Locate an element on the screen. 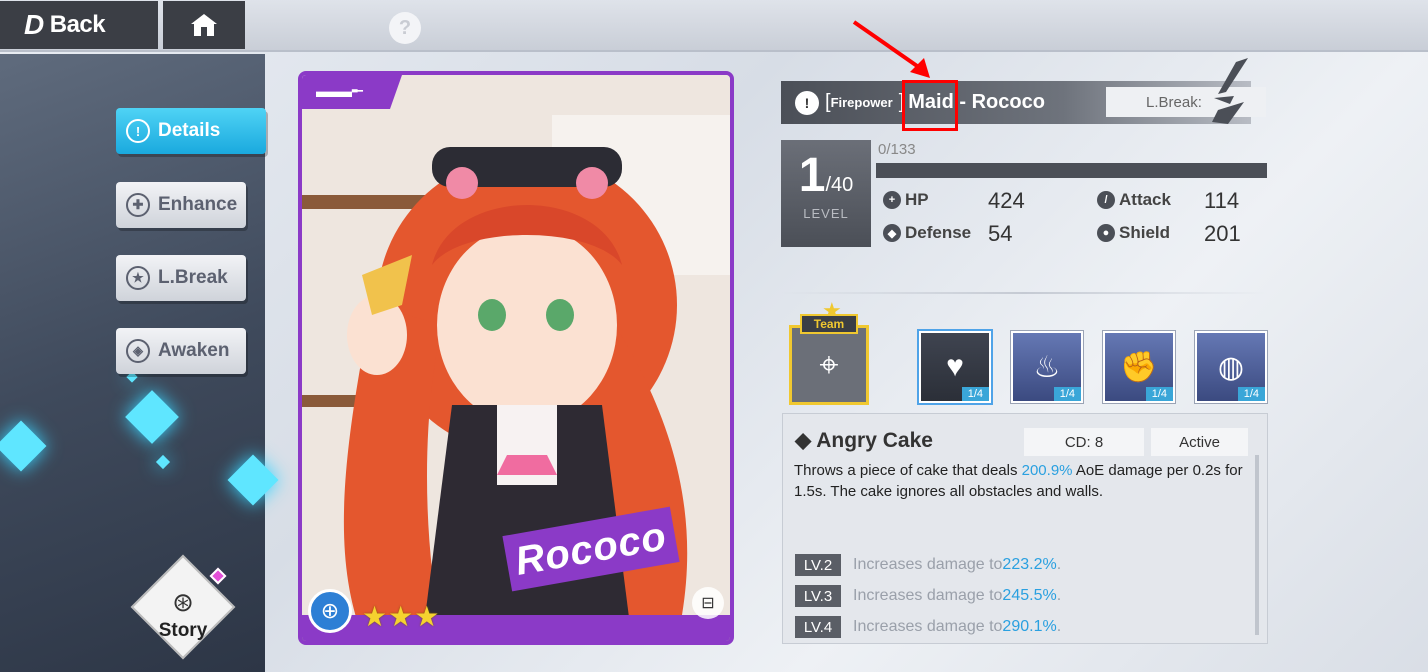  enhance-icon: ✚ is located at coordinates (138, 205).